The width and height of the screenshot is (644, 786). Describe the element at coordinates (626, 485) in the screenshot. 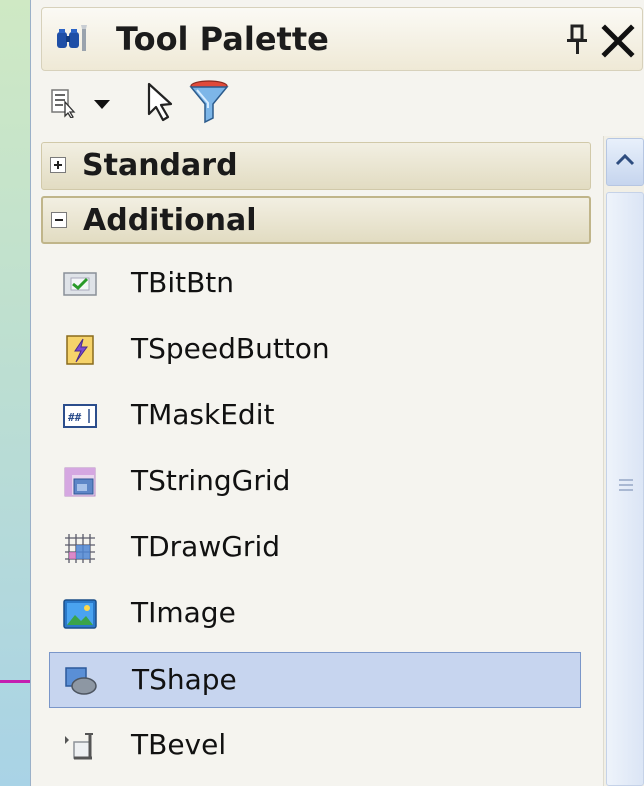

I see `grip-icon` at that location.